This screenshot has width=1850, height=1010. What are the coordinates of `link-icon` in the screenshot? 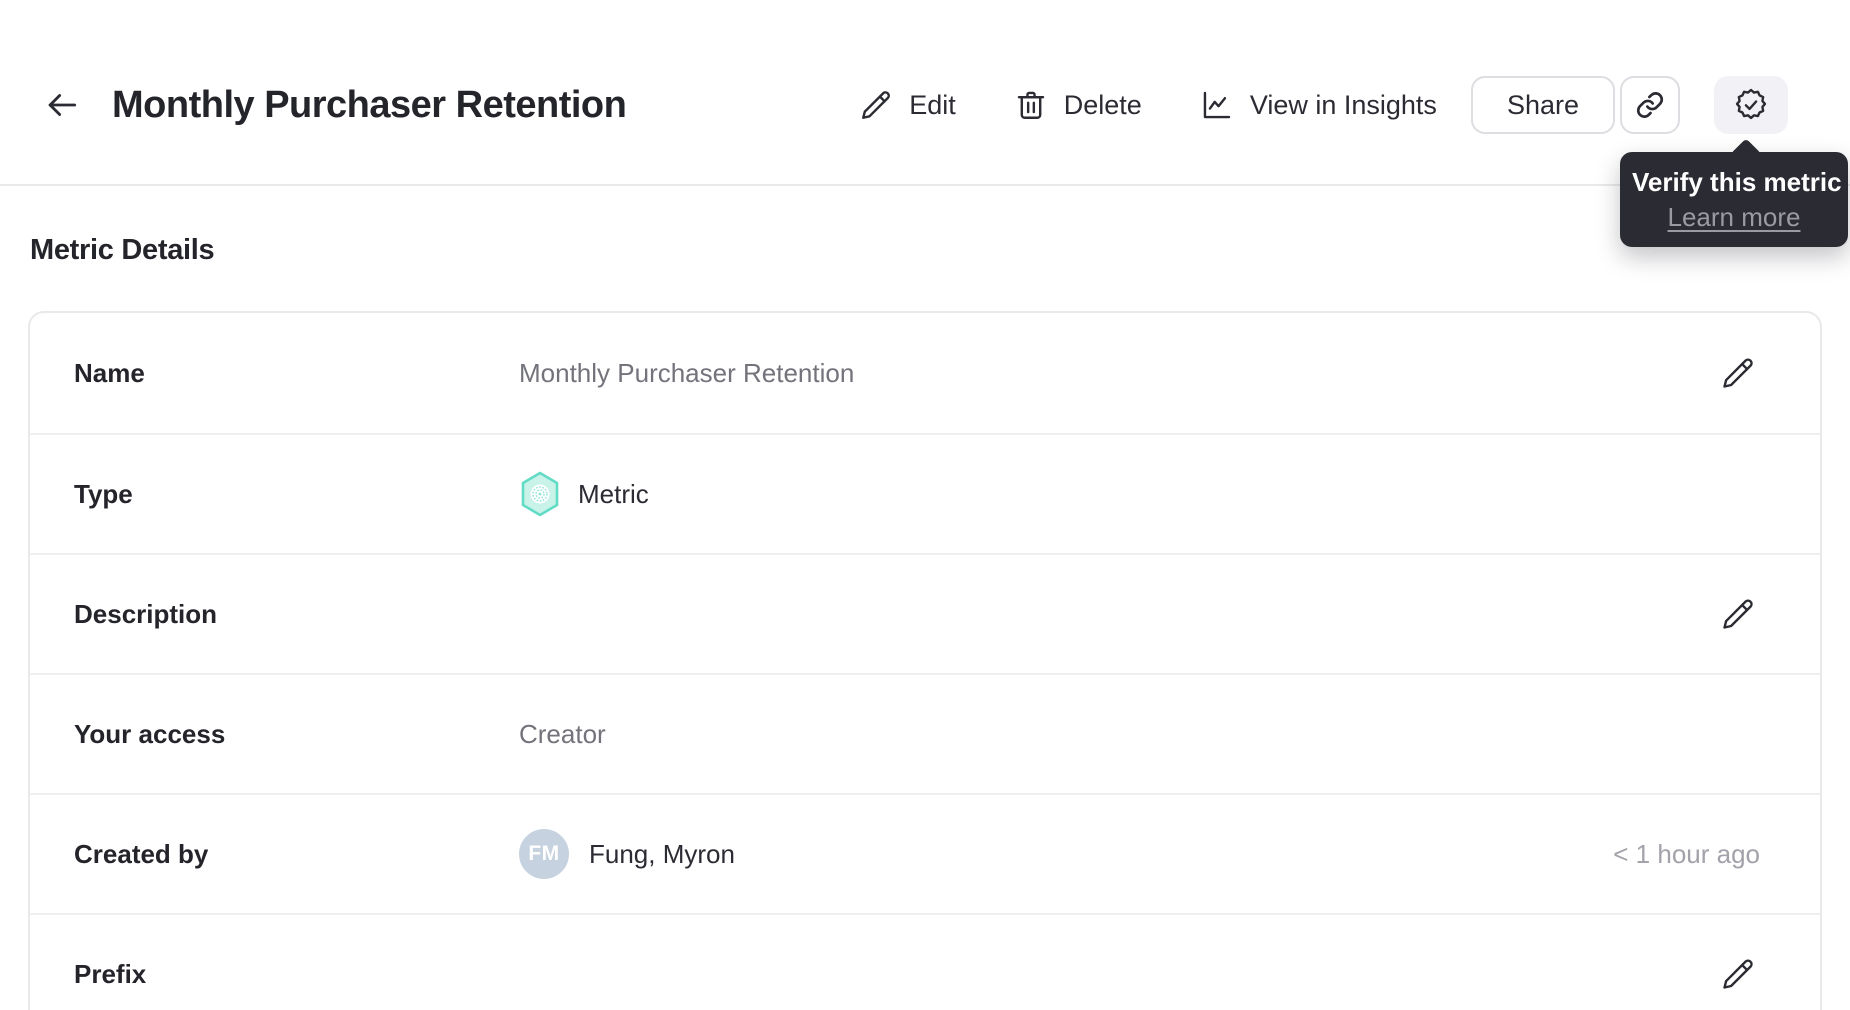 It's located at (1650, 105).